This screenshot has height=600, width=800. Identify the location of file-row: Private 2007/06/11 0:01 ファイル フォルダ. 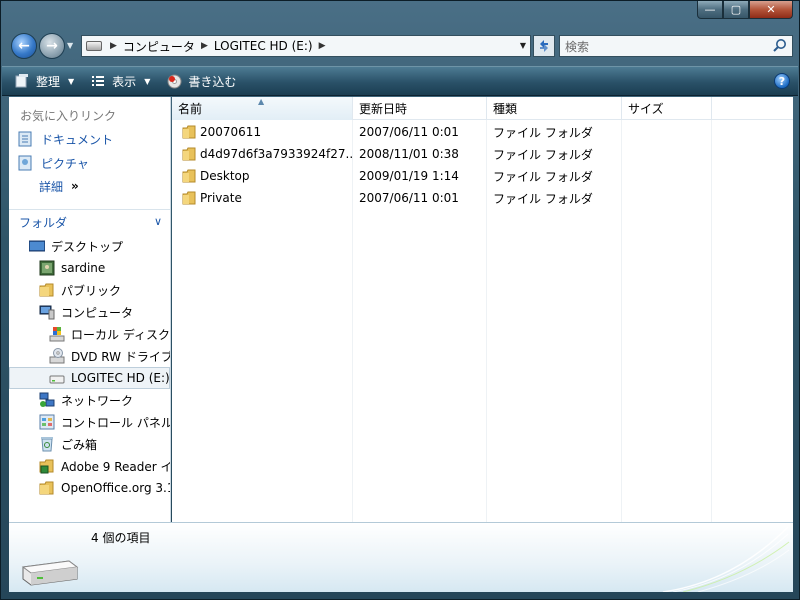
(442, 198).